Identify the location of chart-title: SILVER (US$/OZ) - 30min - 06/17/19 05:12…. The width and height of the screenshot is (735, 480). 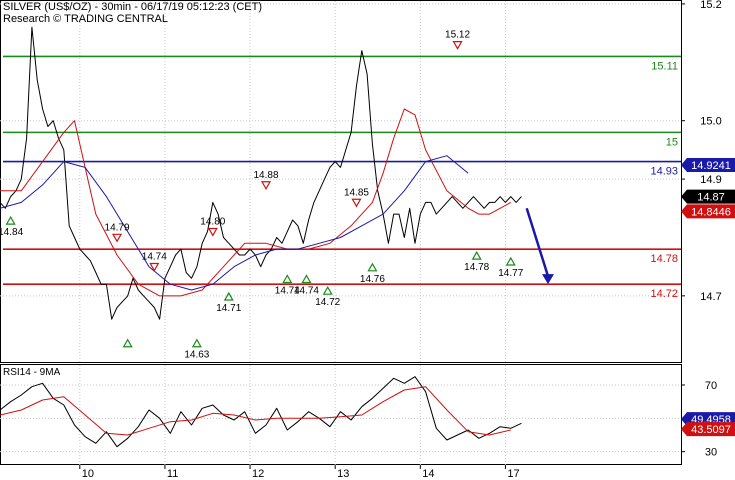
(133, 7).